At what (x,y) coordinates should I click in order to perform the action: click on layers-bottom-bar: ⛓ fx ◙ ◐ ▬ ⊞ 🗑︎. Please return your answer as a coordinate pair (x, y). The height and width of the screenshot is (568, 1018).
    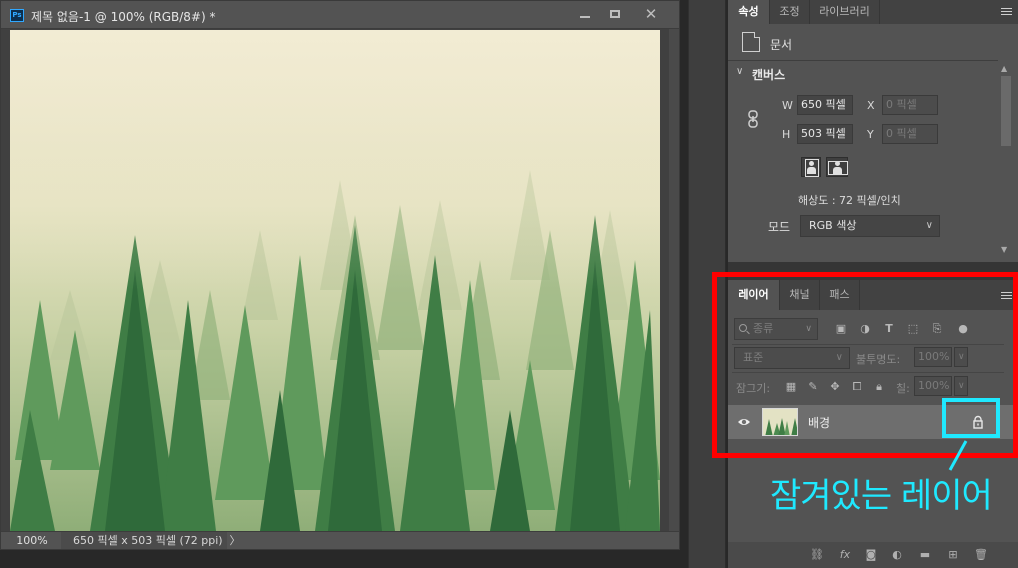
    Looking at the image, I should click on (873, 555).